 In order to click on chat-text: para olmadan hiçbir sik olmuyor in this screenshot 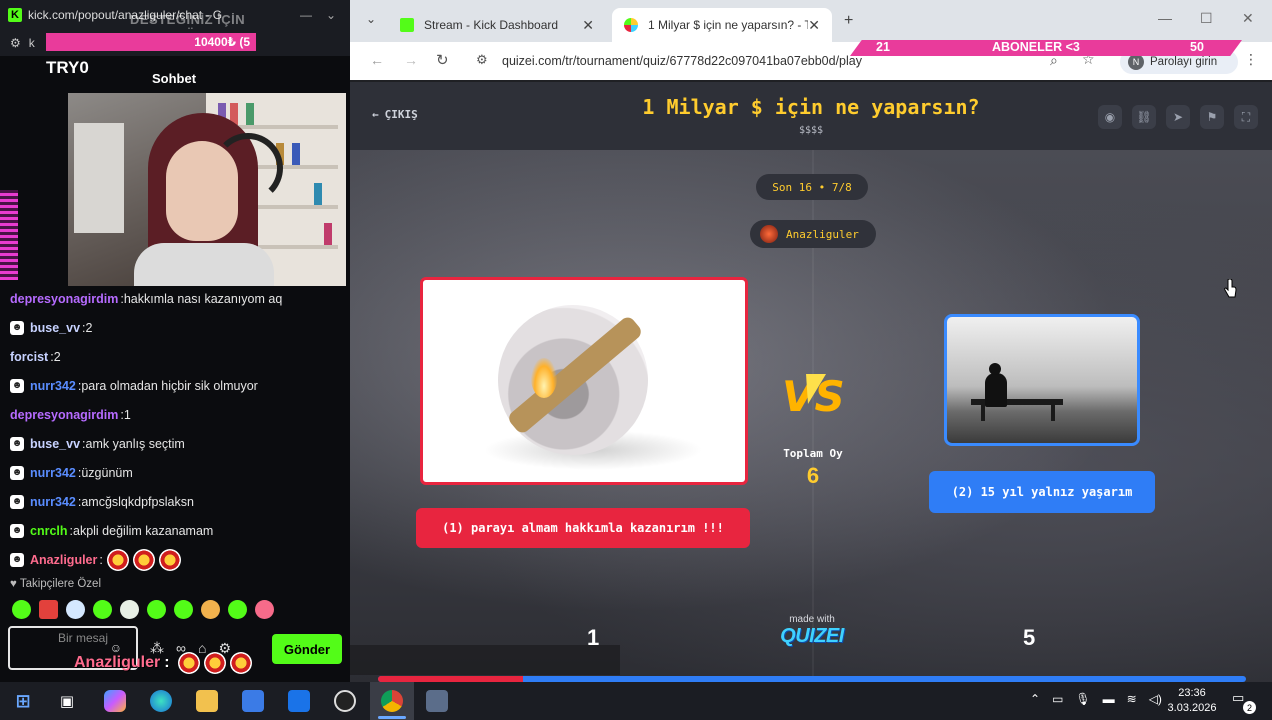, I will do `click(169, 385)`.